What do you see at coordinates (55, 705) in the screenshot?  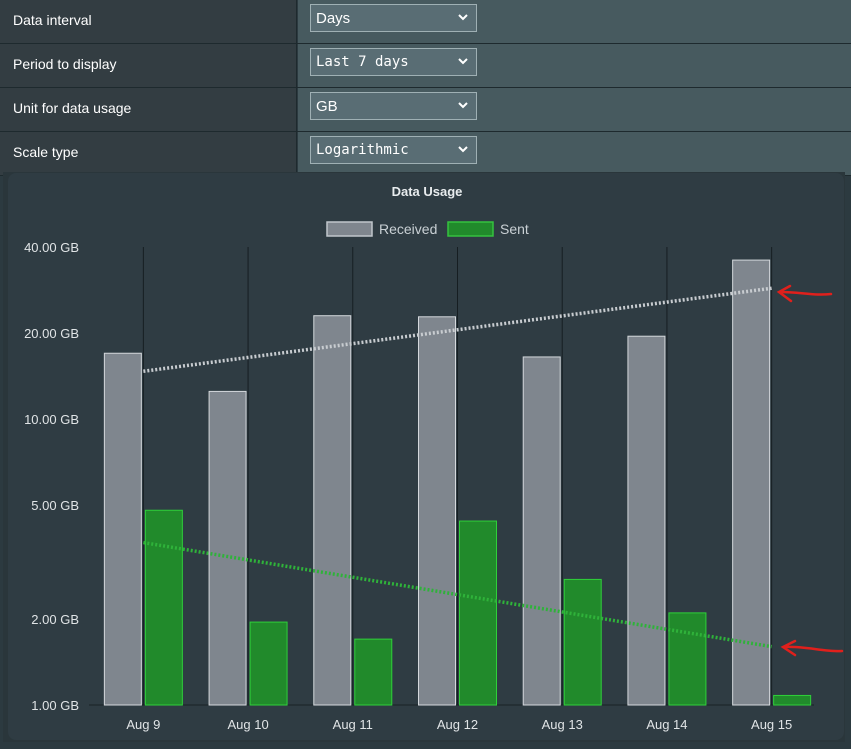 I see `y-tick-label: 1.00 GB` at bounding box center [55, 705].